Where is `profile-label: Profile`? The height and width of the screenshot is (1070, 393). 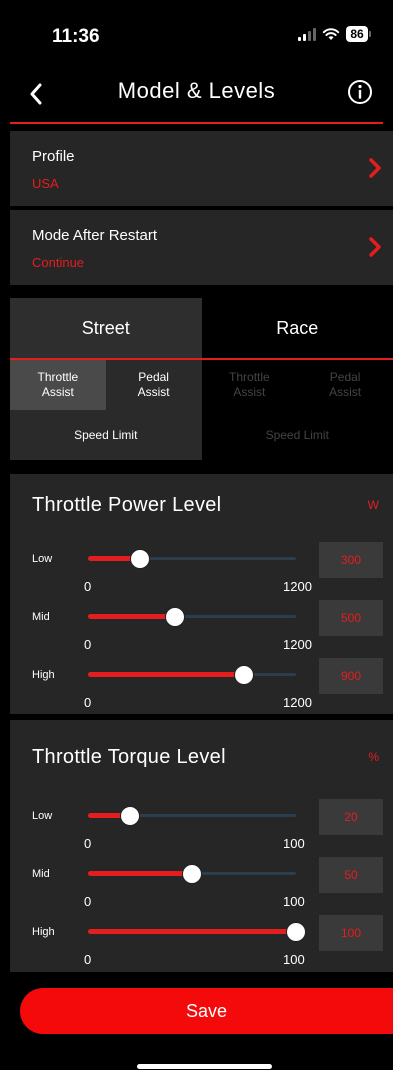
profile-label: Profile is located at coordinates (53, 156).